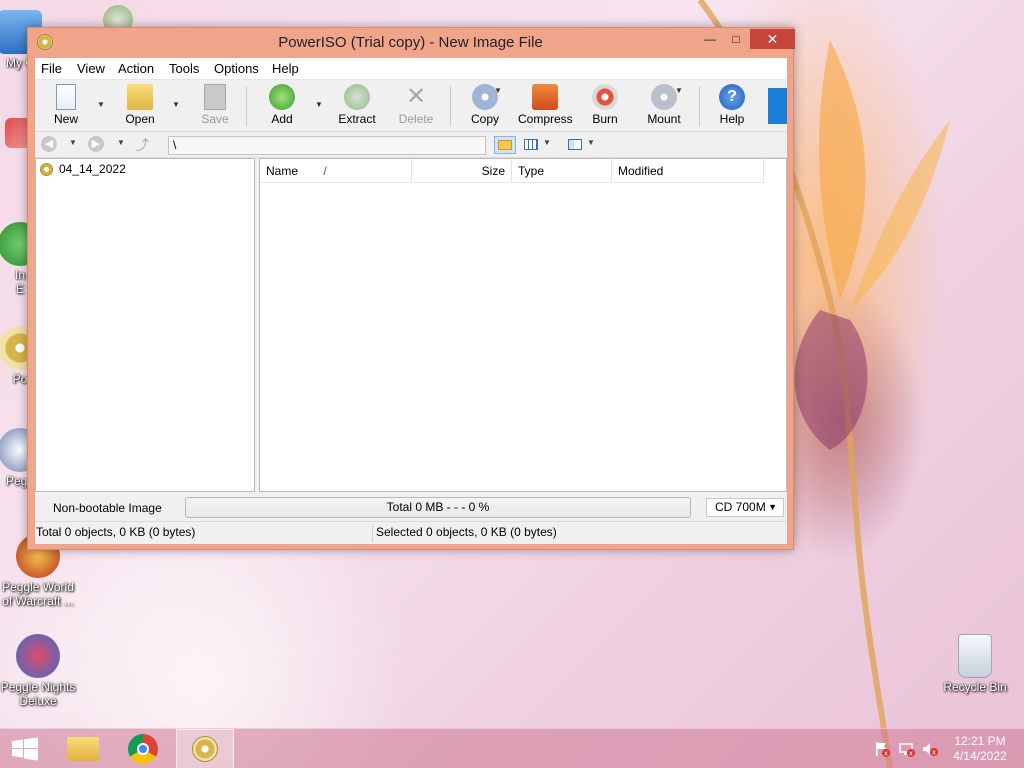  What do you see at coordinates (319, 104) in the screenshot?
I see `add-dropdown-arrow: ▼` at bounding box center [319, 104].